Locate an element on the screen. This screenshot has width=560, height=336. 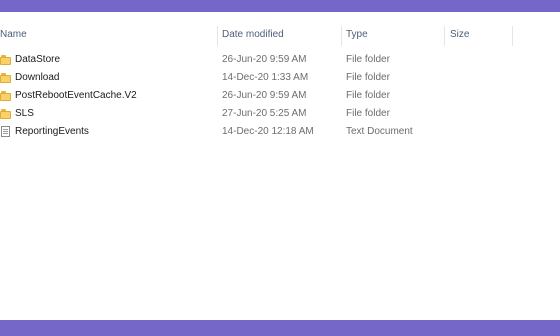
text-document-icon is located at coordinates (5, 131).